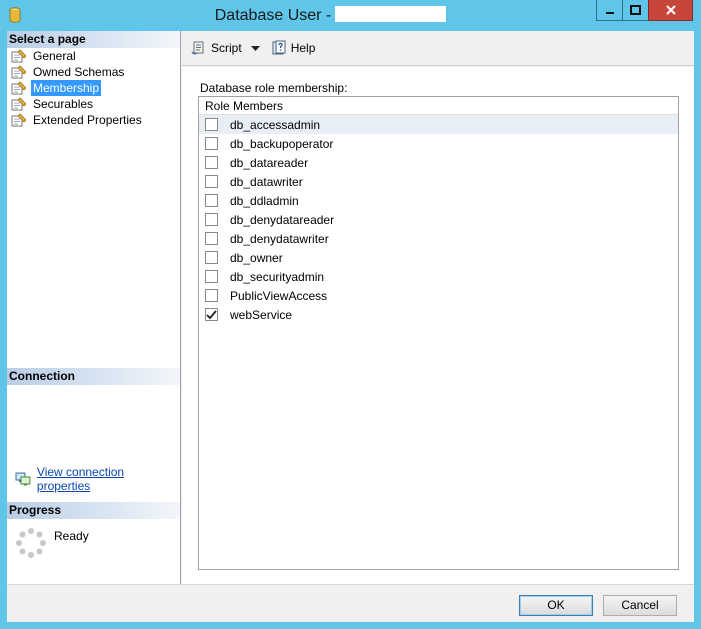  Describe the element at coordinates (282, 143) in the screenshot. I see `role-name: db_backupoperator` at that location.